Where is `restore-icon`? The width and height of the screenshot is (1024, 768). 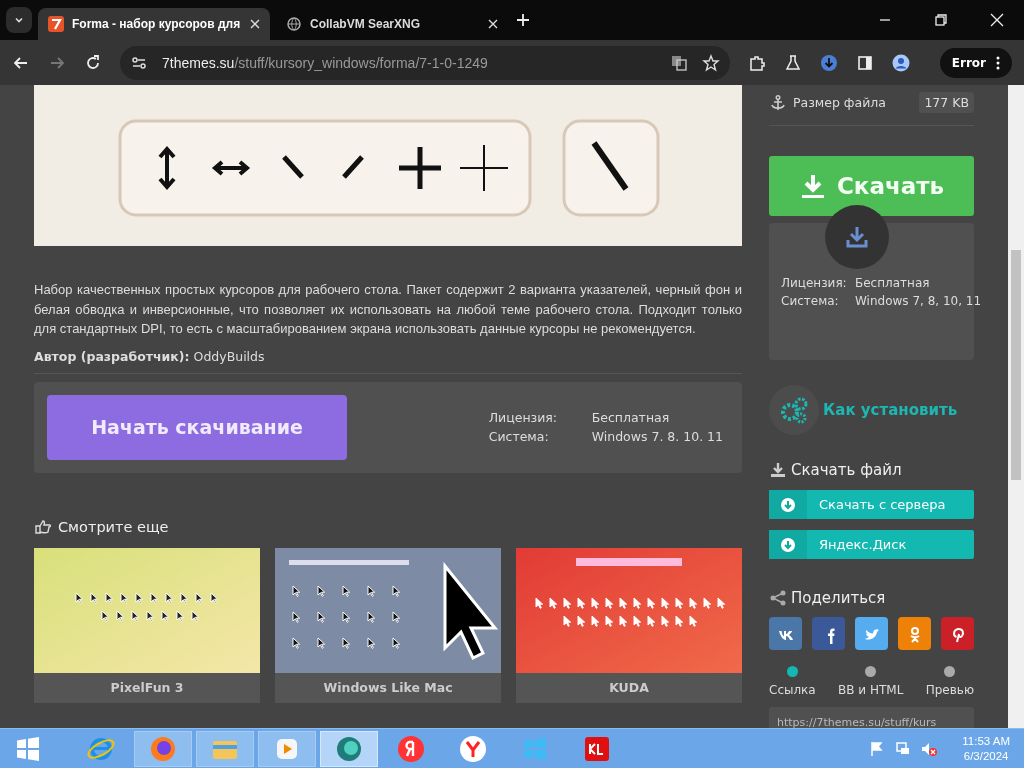
restore-icon is located at coordinates (941, 20).